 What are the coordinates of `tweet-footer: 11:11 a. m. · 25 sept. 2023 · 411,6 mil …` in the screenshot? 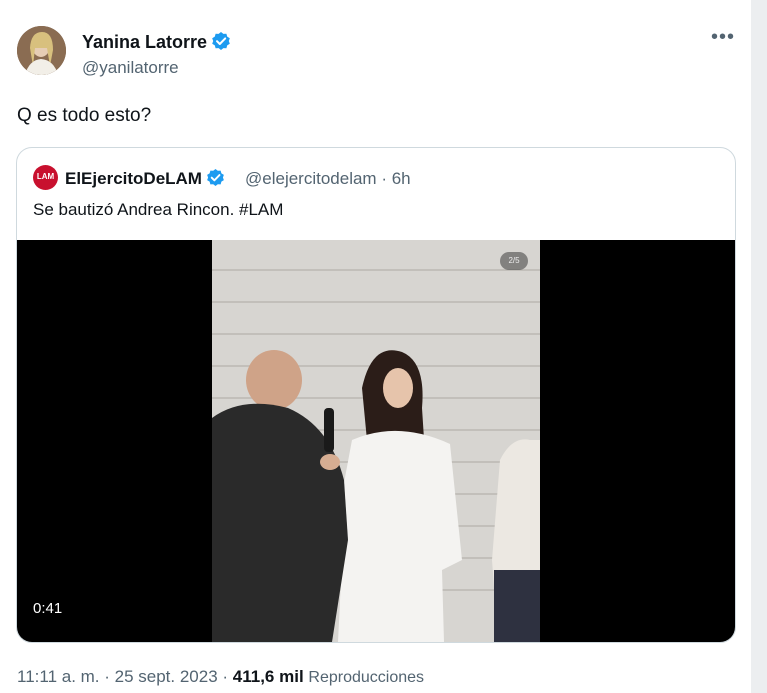 It's located at (220, 677).